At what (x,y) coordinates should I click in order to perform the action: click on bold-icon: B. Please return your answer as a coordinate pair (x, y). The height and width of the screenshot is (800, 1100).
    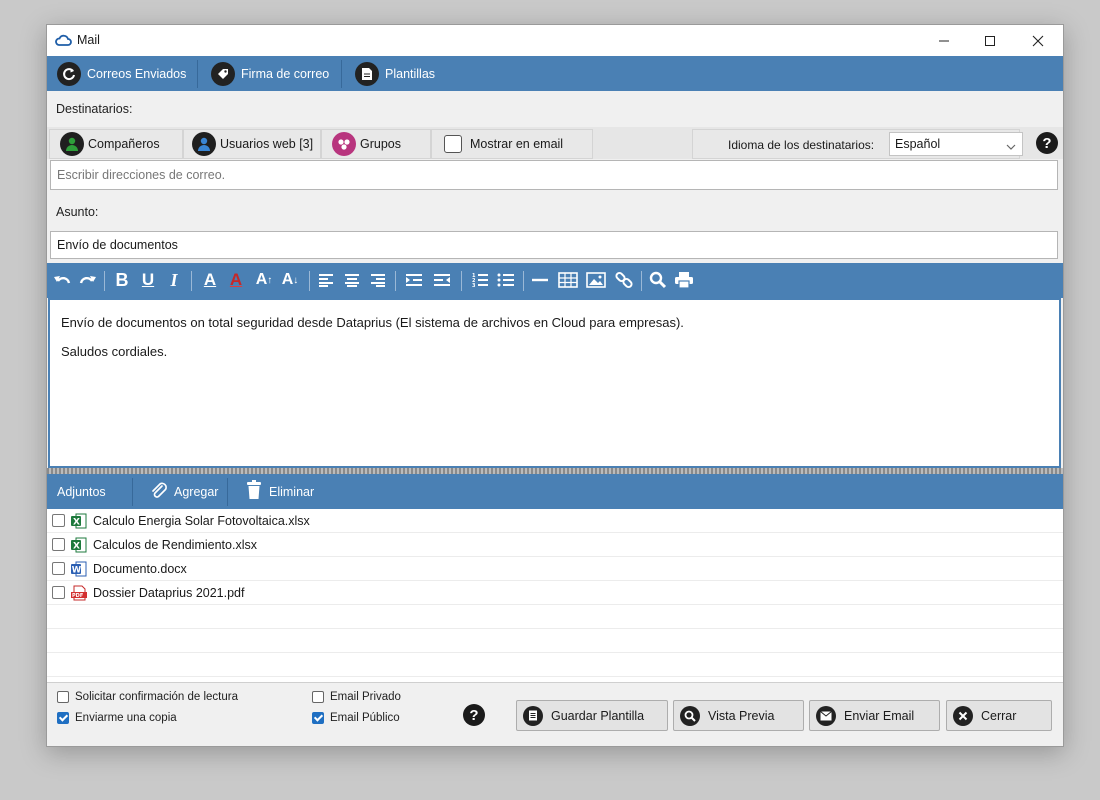
    Looking at the image, I should click on (122, 280).